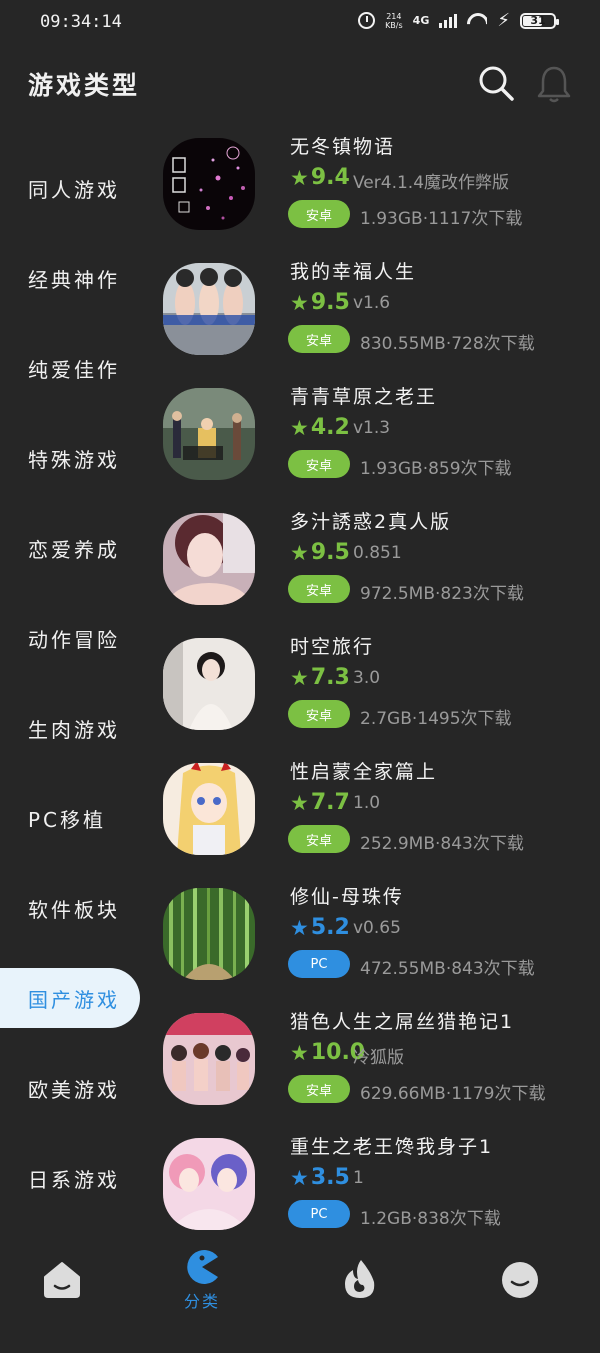  I want to click on game-version: 1, so click(358, 1178).